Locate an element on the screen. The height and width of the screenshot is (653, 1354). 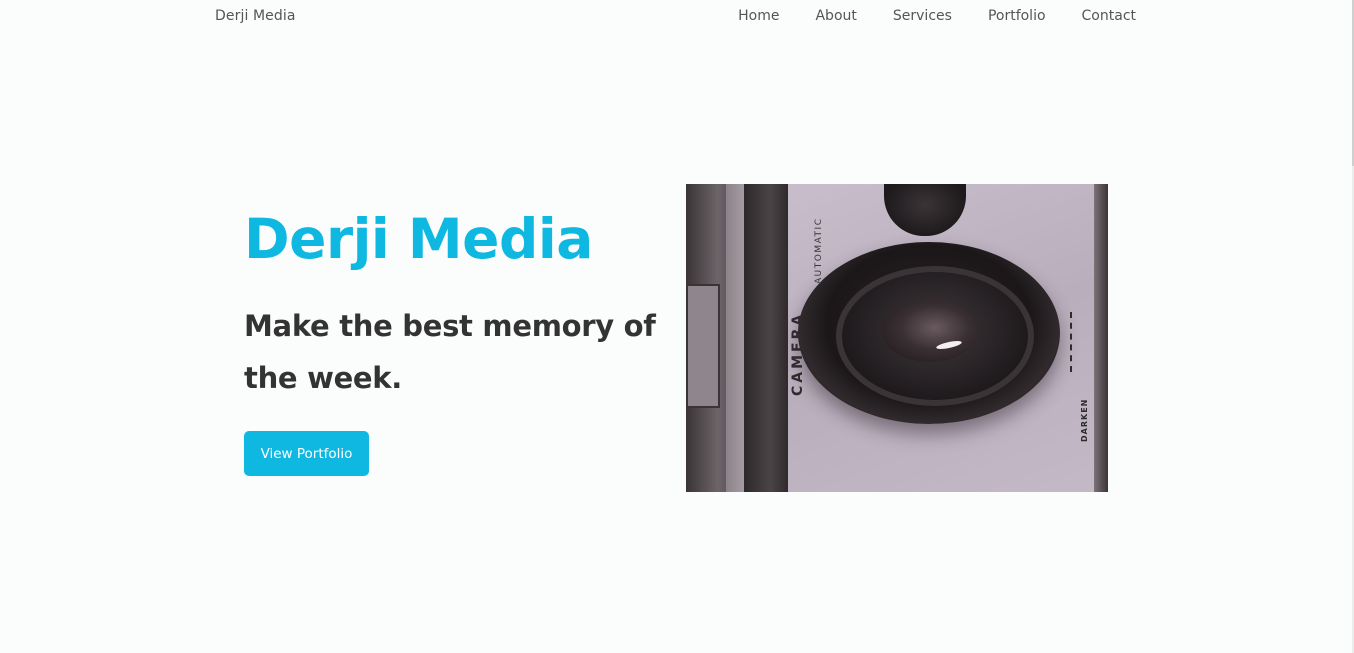
camera-side-strip is located at coordinates (735, 338).